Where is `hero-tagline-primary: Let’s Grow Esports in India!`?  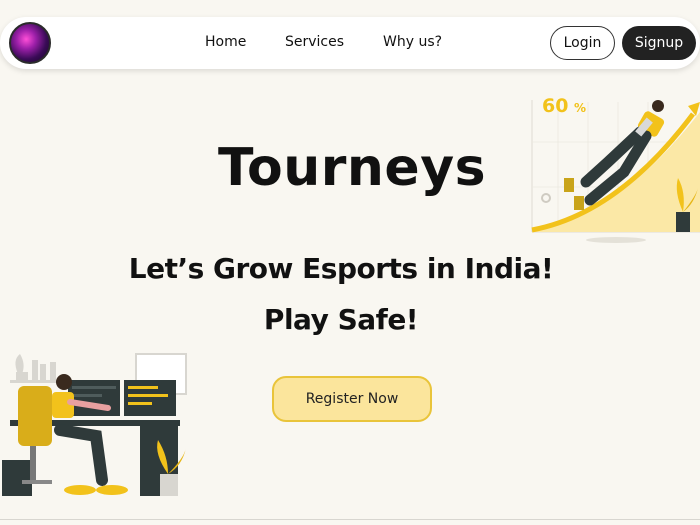
hero-tagline-primary: Let’s Grow Esports in India! is located at coordinates (341, 268).